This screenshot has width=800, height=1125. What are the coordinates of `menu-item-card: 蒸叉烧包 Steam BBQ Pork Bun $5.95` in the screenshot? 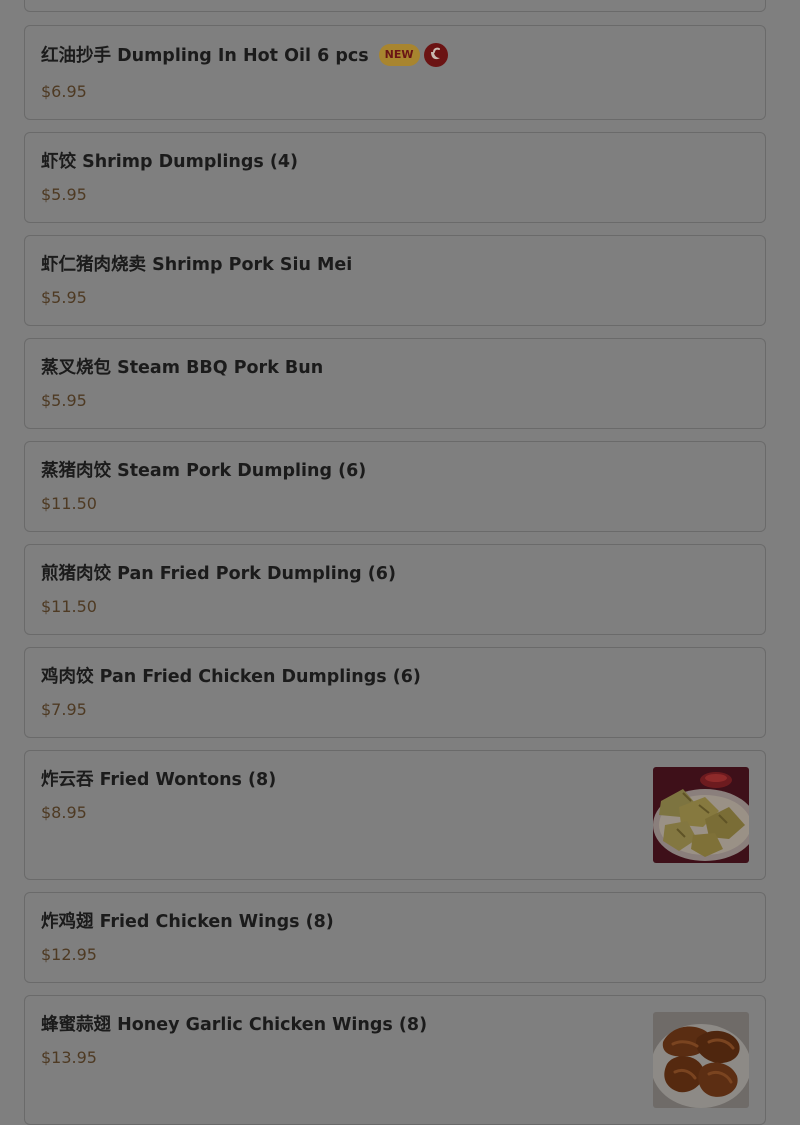 It's located at (395, 383).